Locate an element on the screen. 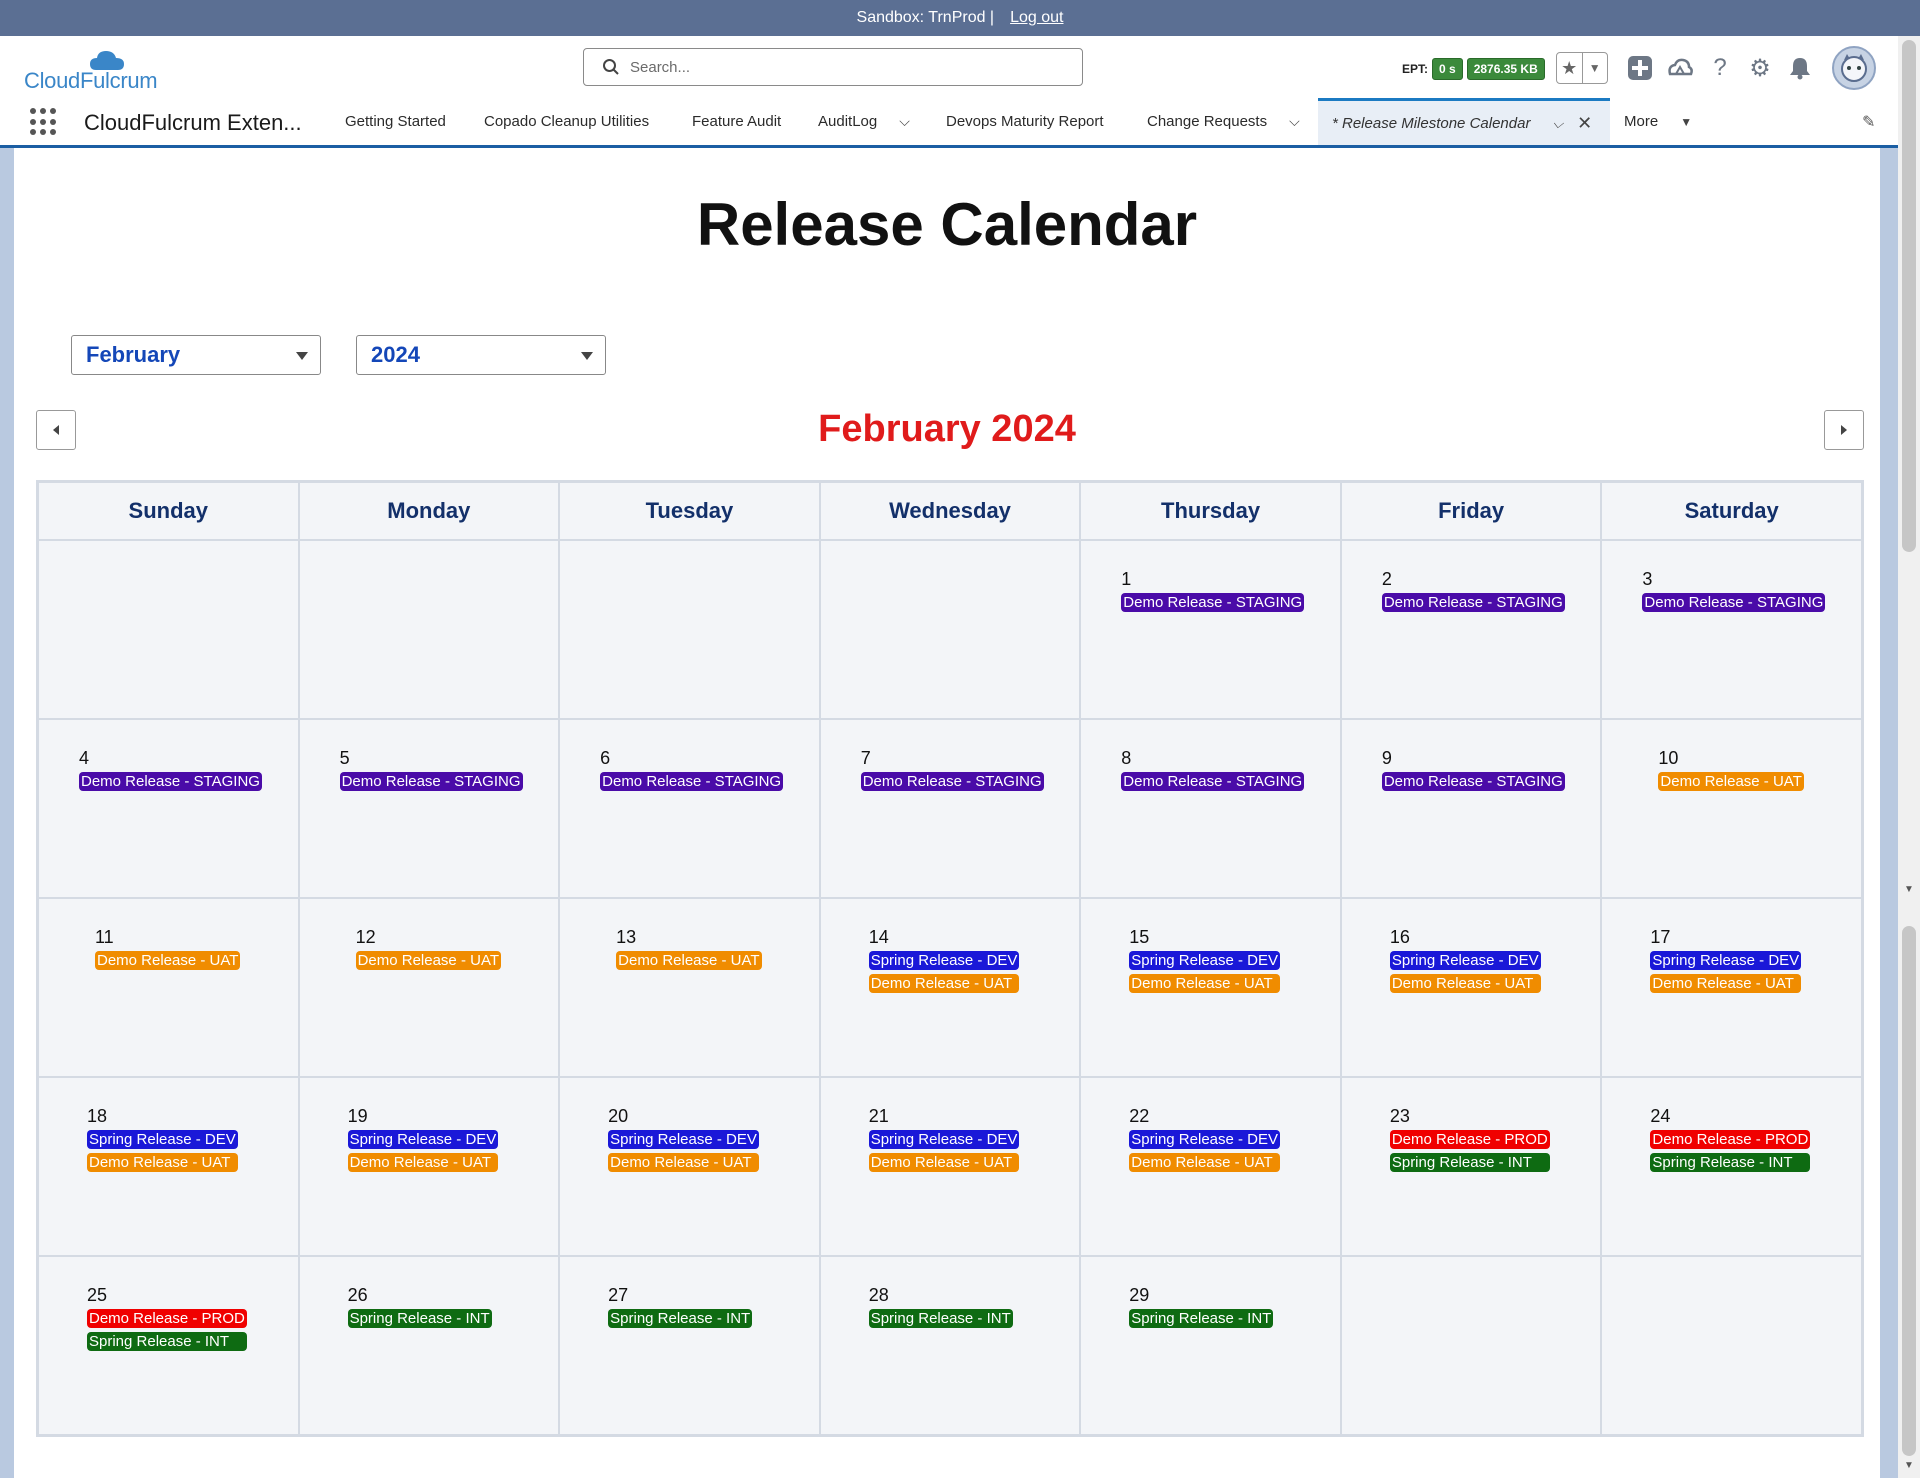  edit-nav-icon: ✎ is located at coordinates (1868, 122).